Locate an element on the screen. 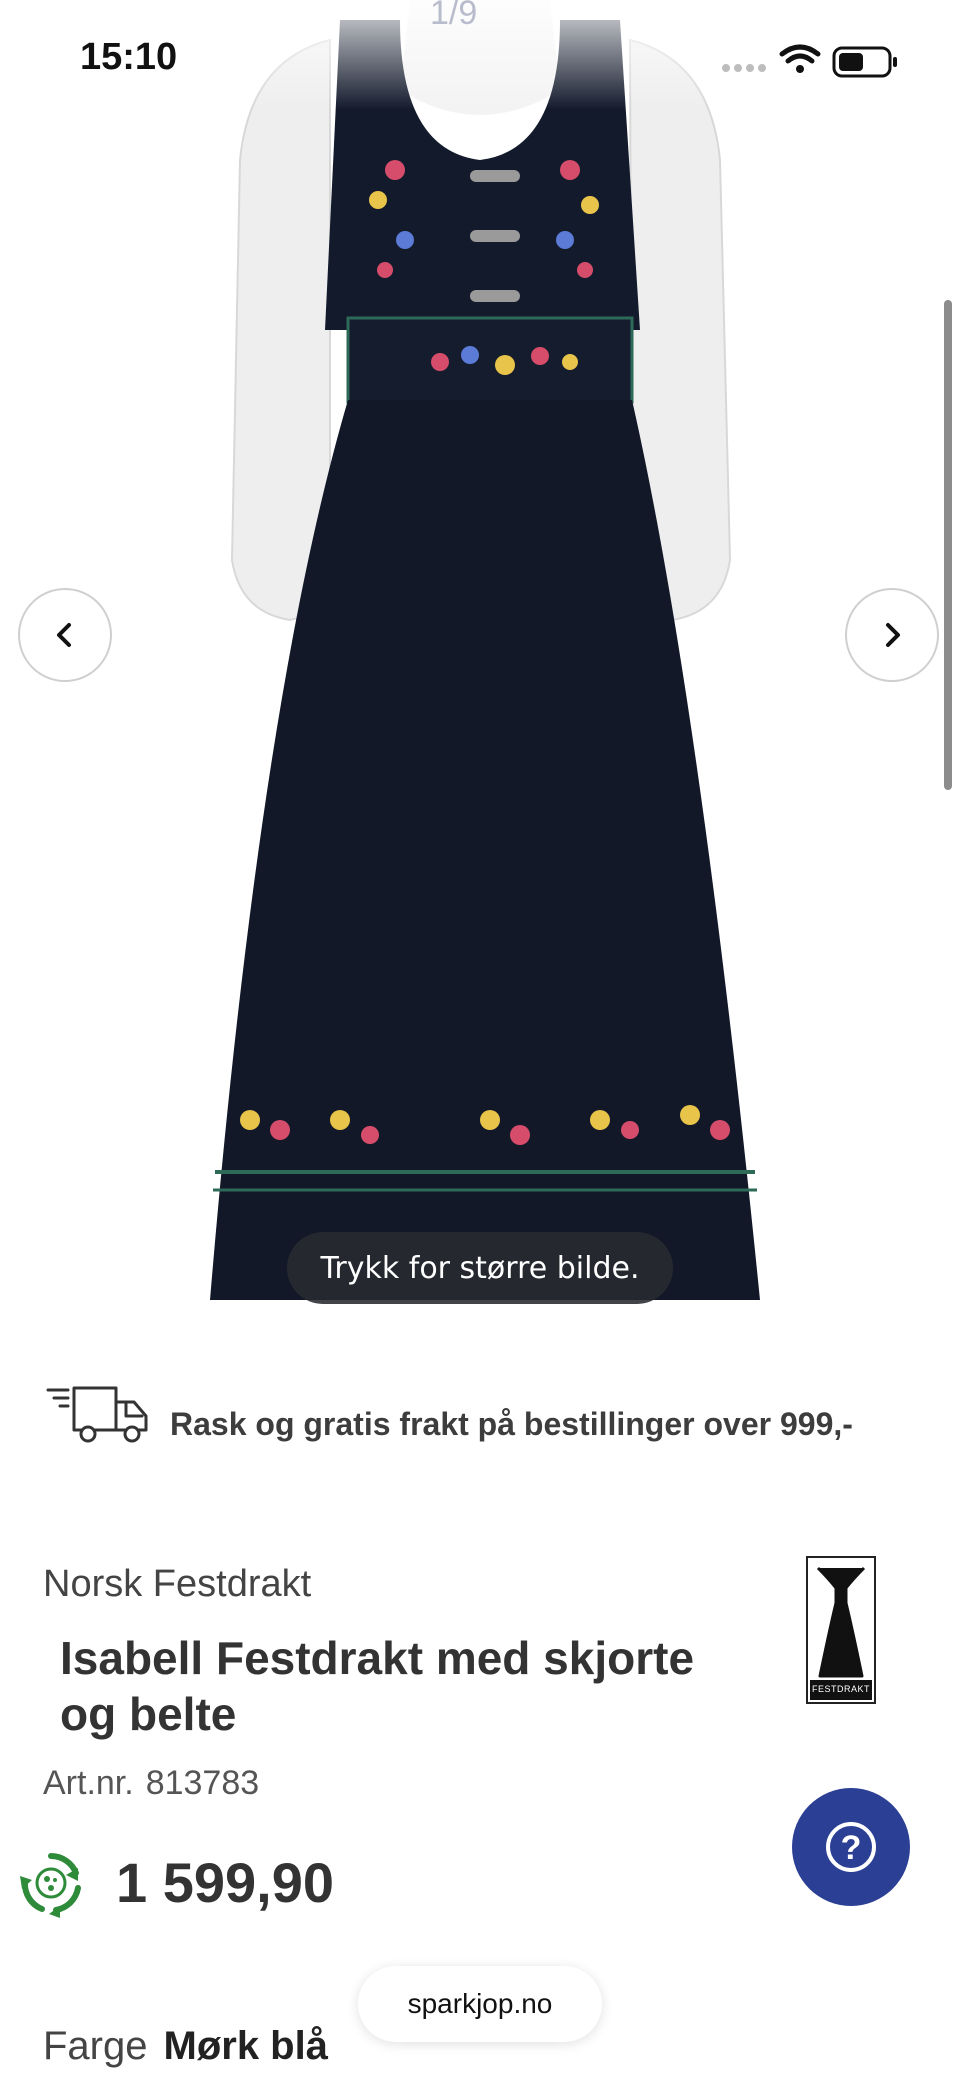 The image size is (960, 2078). tap-for-larger-image-hint: Trykk for større bilde. is located at coordinates (480, 1268).